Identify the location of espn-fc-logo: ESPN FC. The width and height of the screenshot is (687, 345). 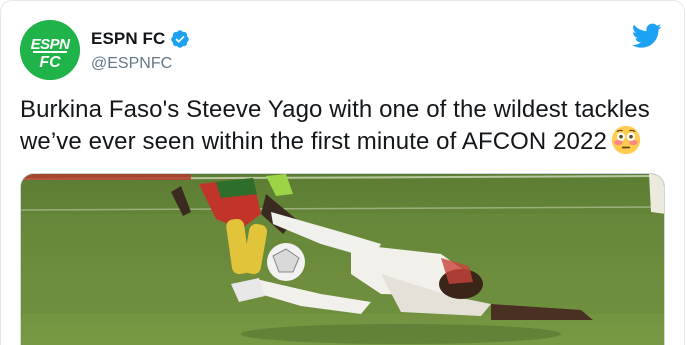
(50, 50).